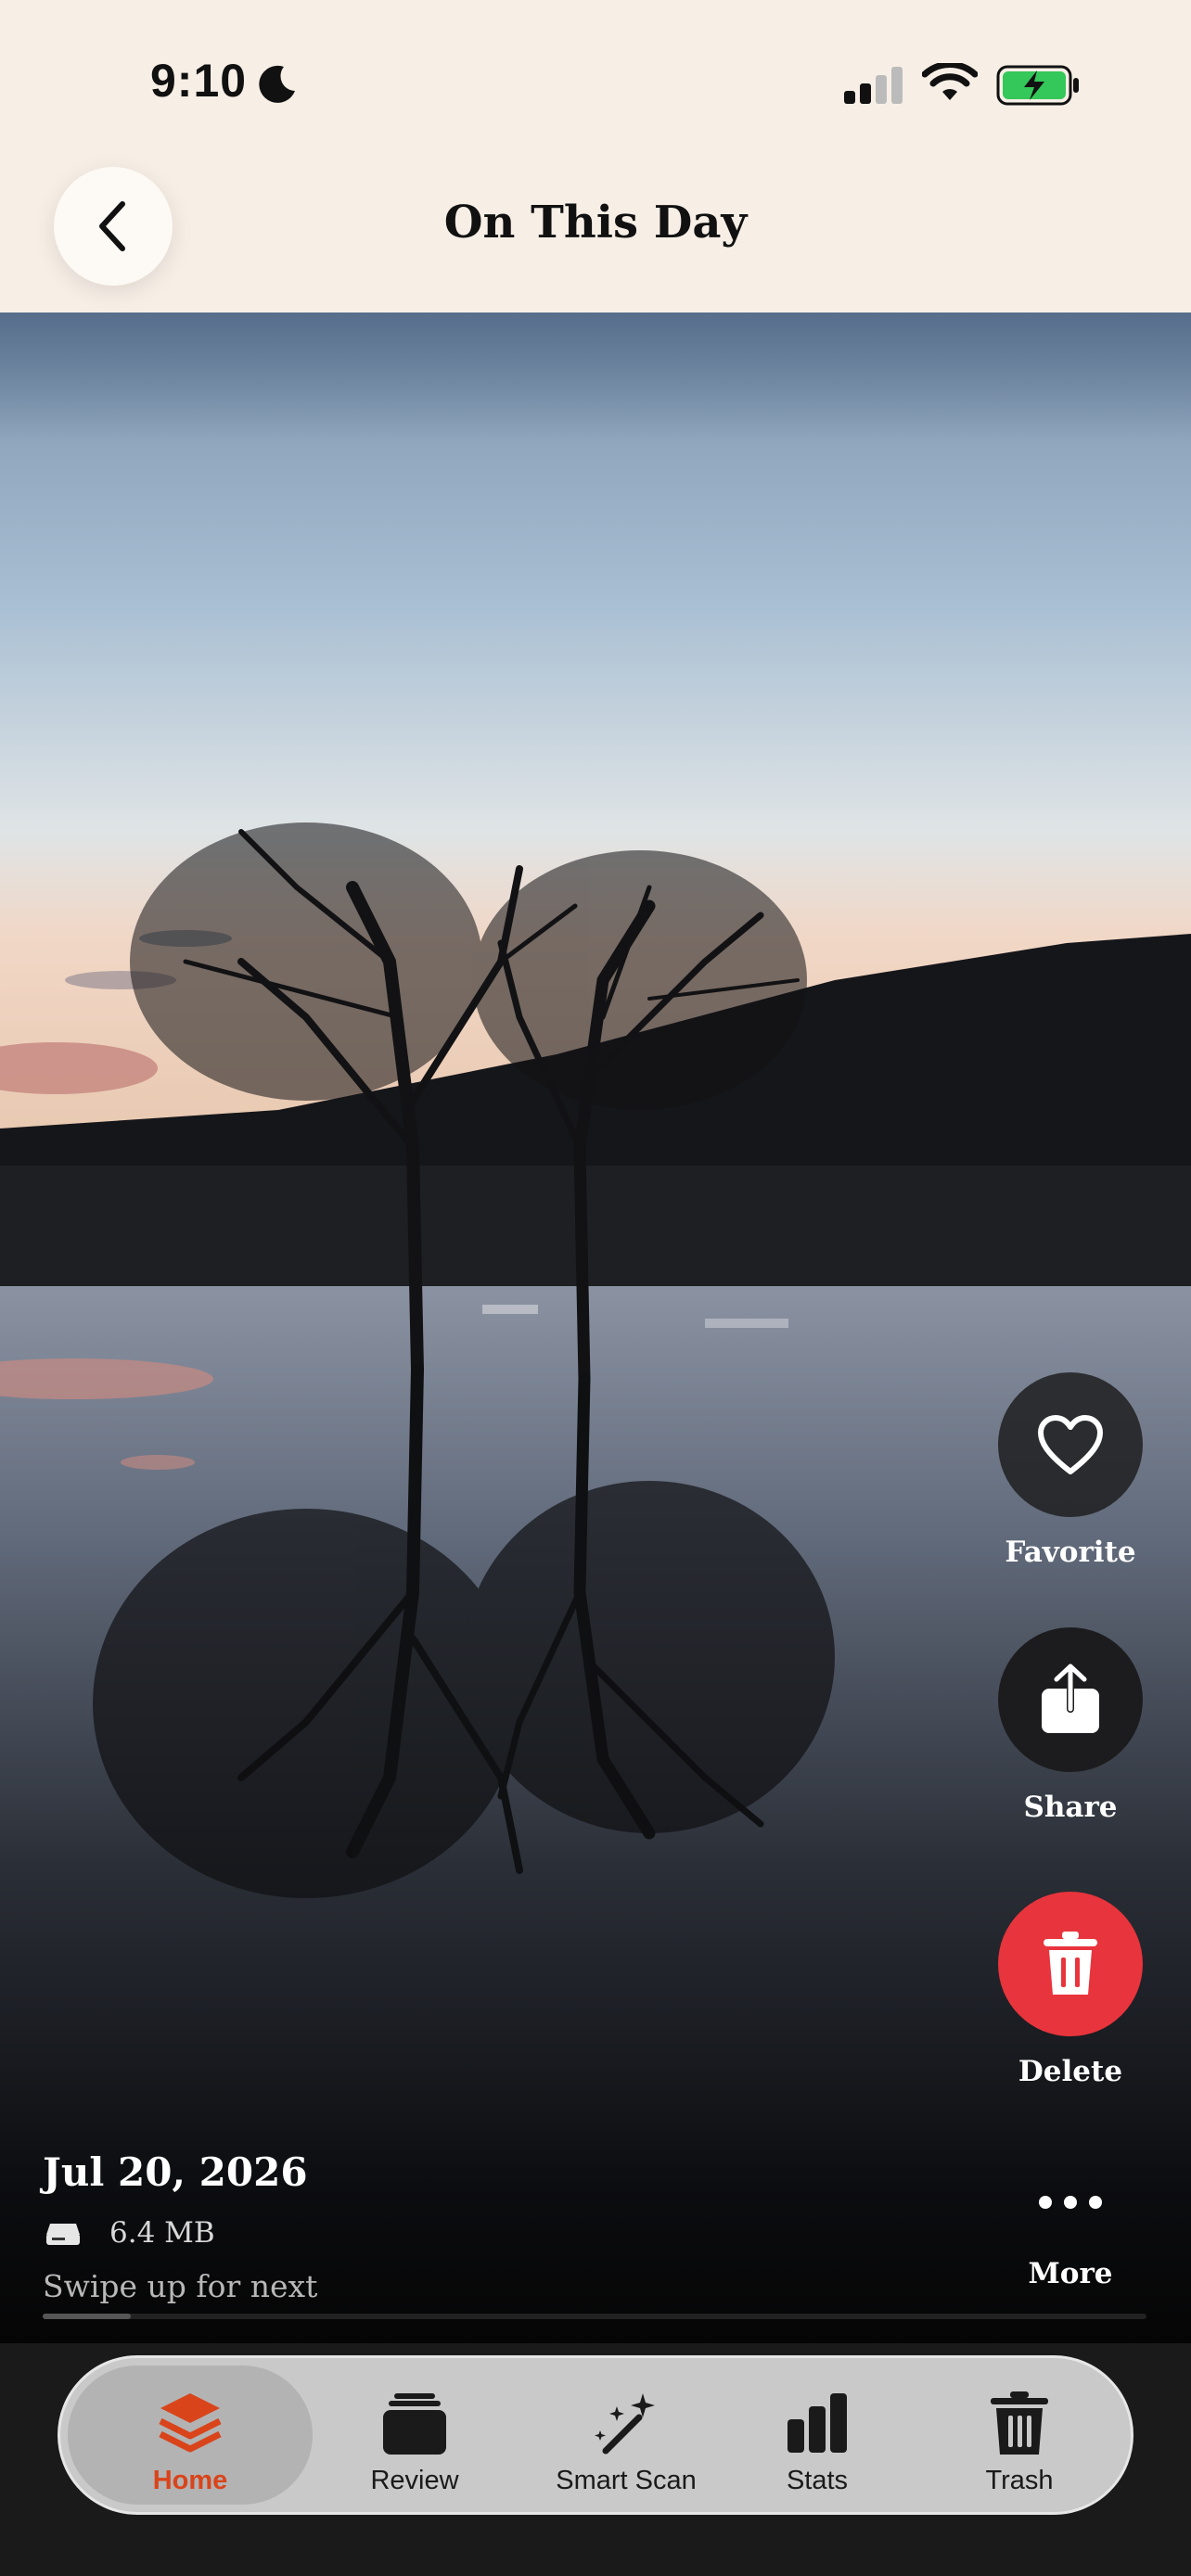 The height and width of the screenshot is (2576, 1191). Describe the element at coordinates (162, 2233) in the screenshot. I see `file-size: 6.4 MB` at that location.